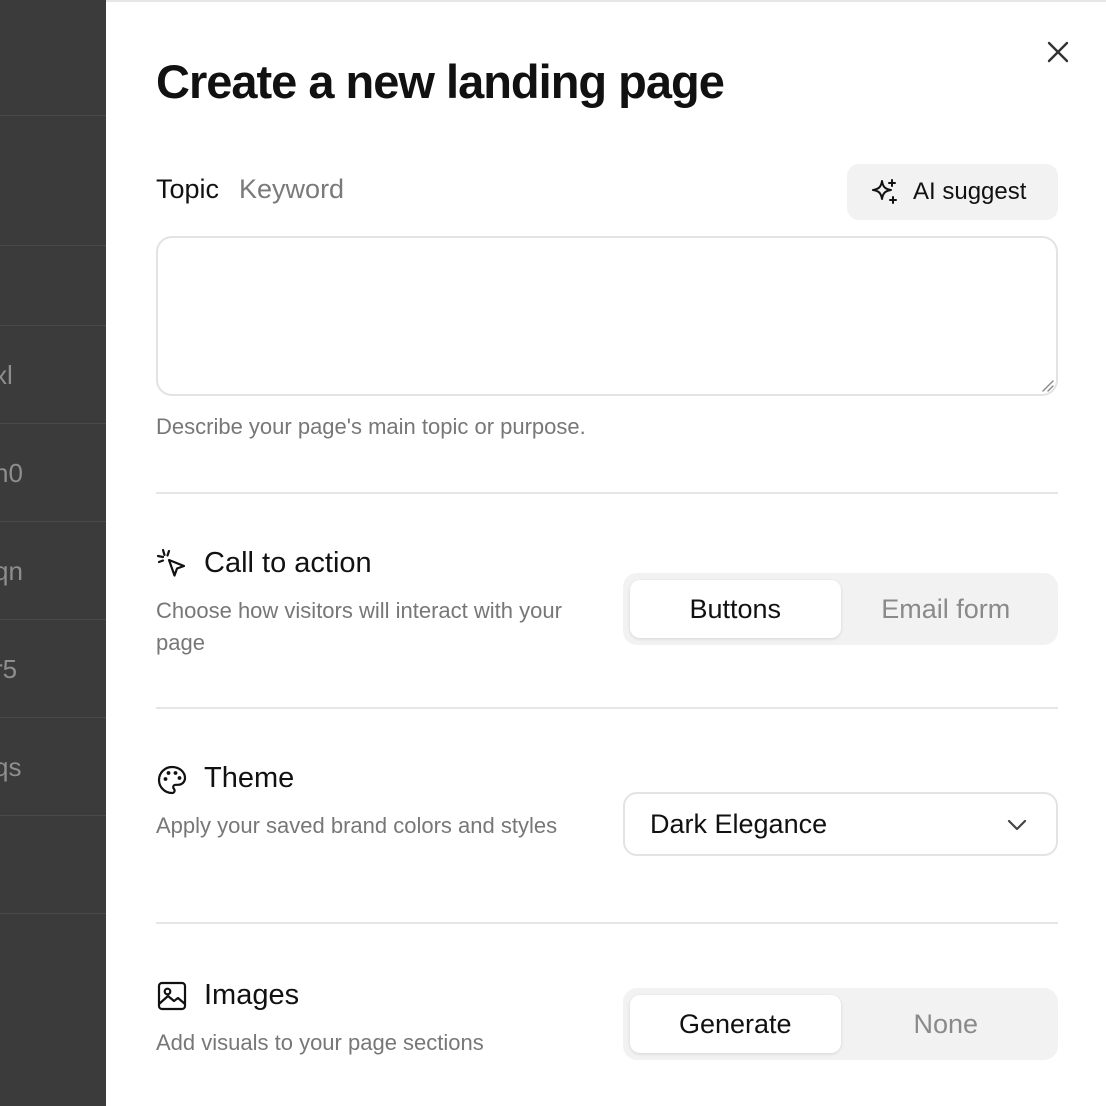 The width and height of the screenshot is (1106, 1106). I want to click on images-selector: Generate None, so click(840, 1024).